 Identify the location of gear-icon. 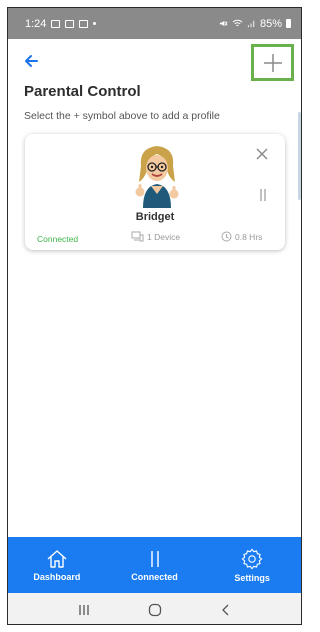
(252, 558).